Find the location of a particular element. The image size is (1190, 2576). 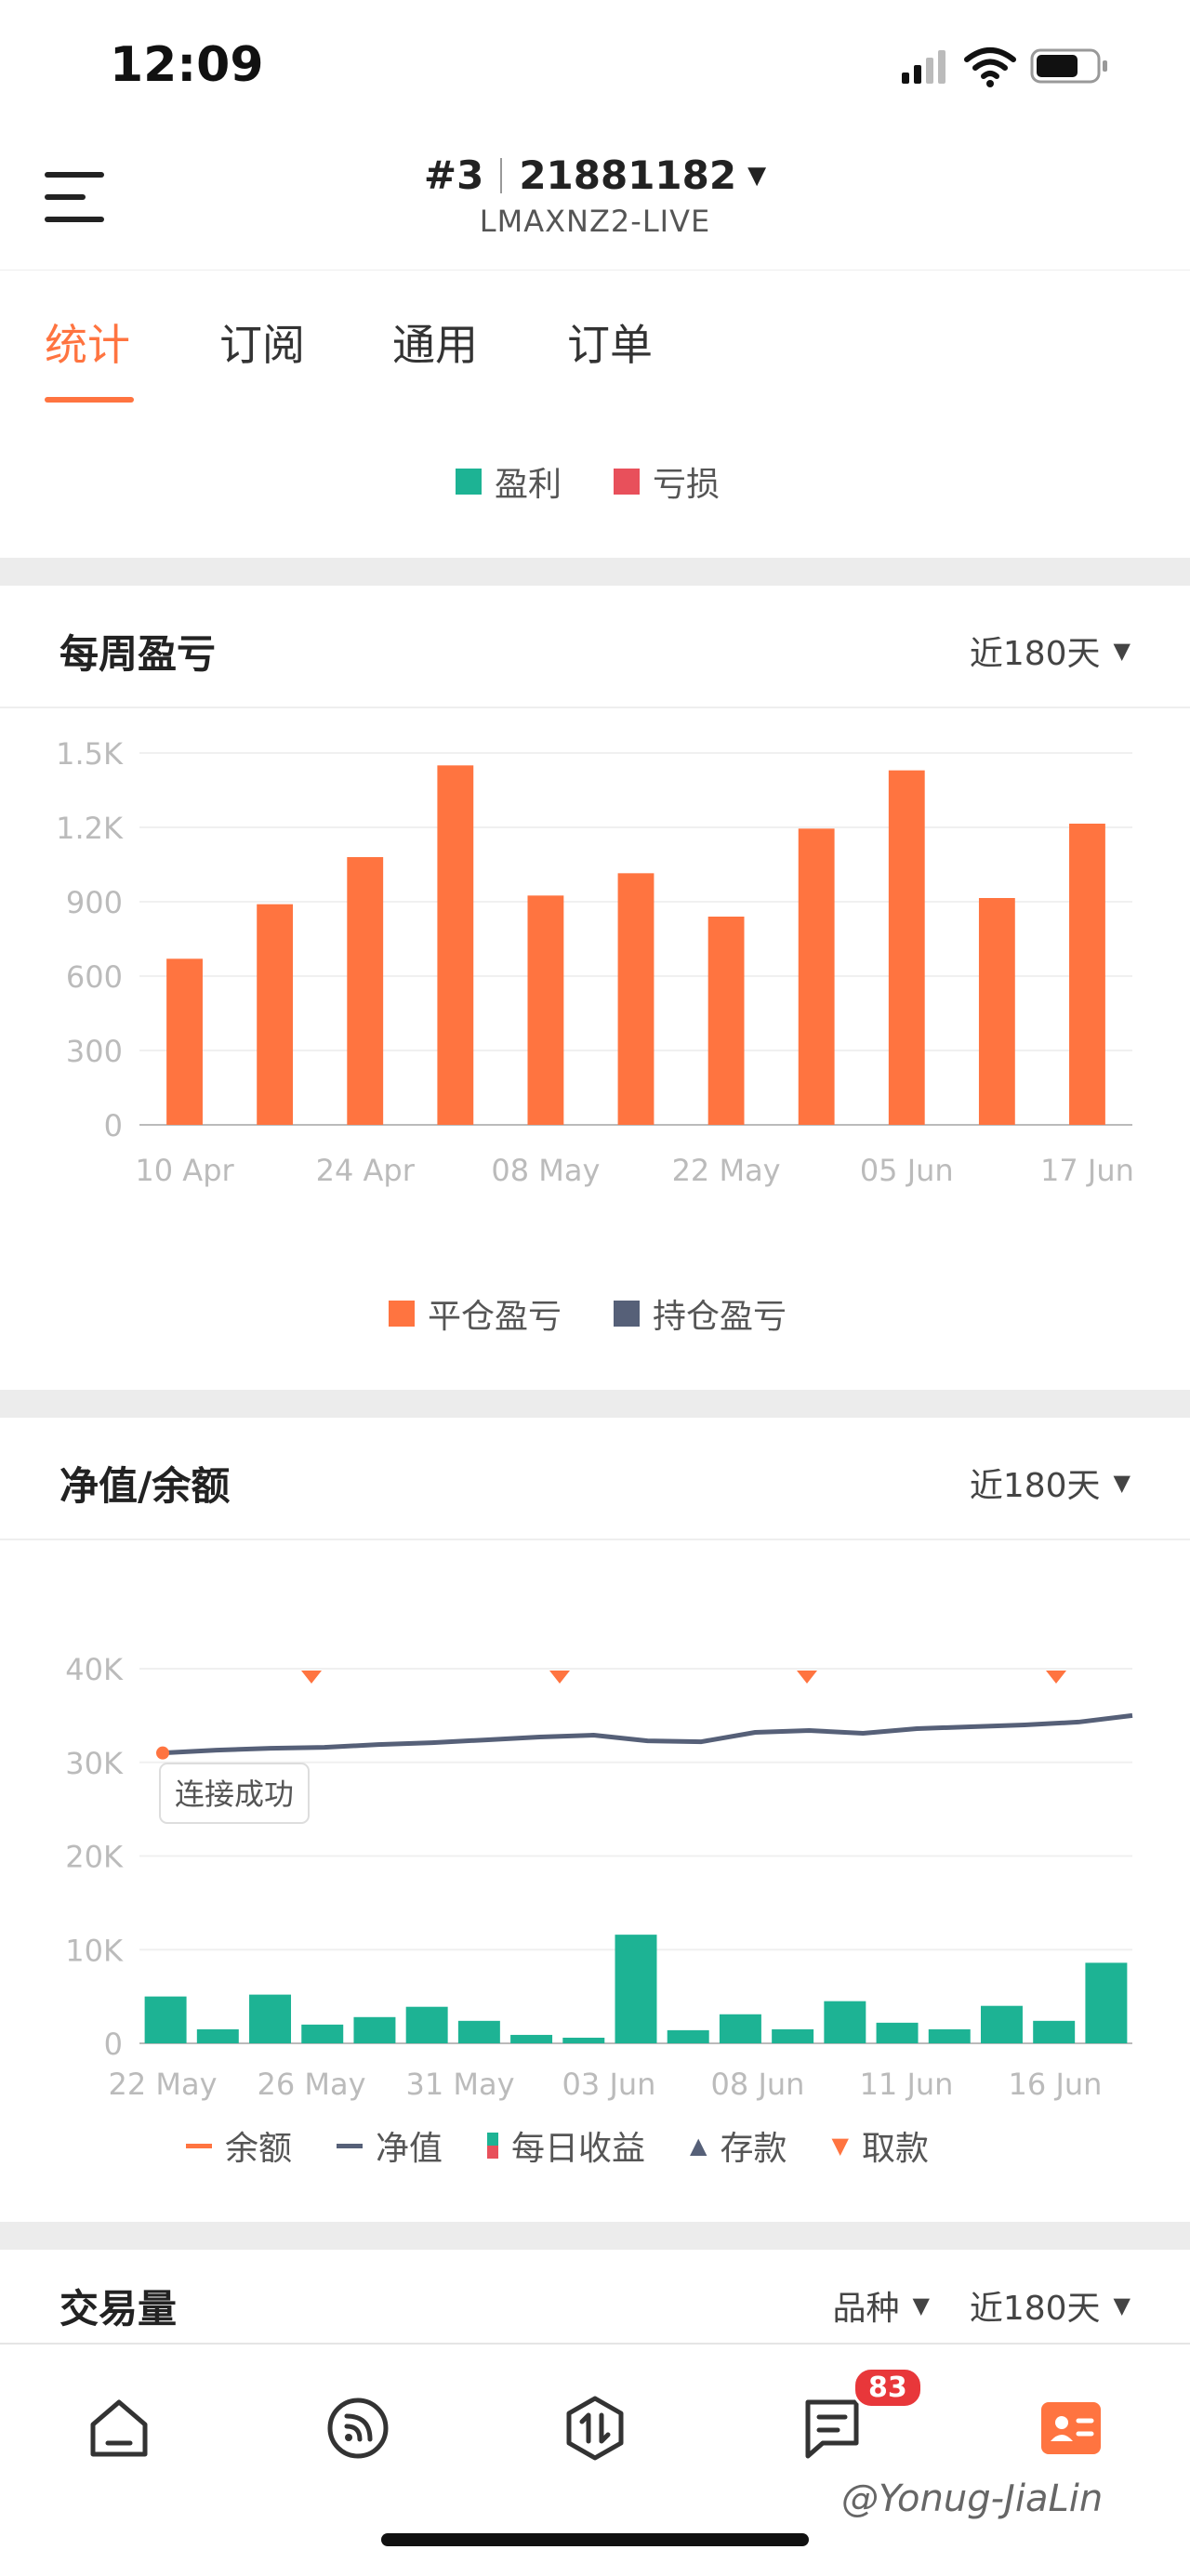

trade-icon is located at coordinates (595, 2428).